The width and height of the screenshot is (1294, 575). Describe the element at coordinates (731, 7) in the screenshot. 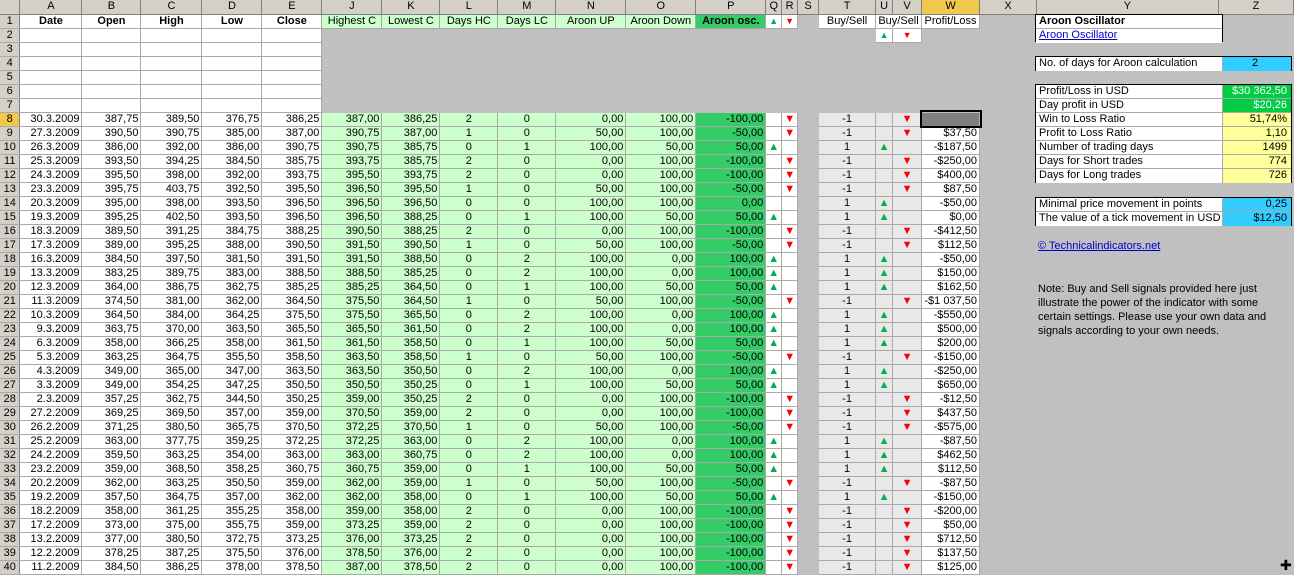

I see `column-header-p: P` at that location.